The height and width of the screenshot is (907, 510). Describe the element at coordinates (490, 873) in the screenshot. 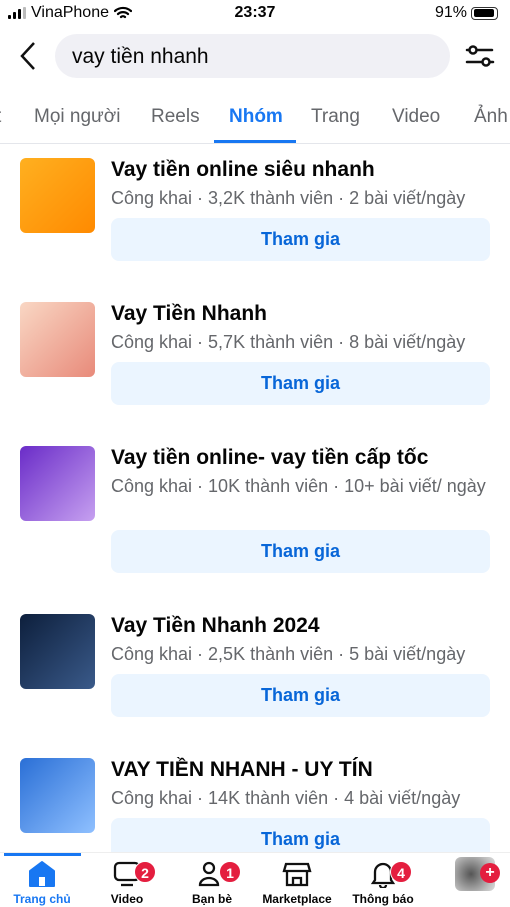

I see `plus-icon: +` at that location.